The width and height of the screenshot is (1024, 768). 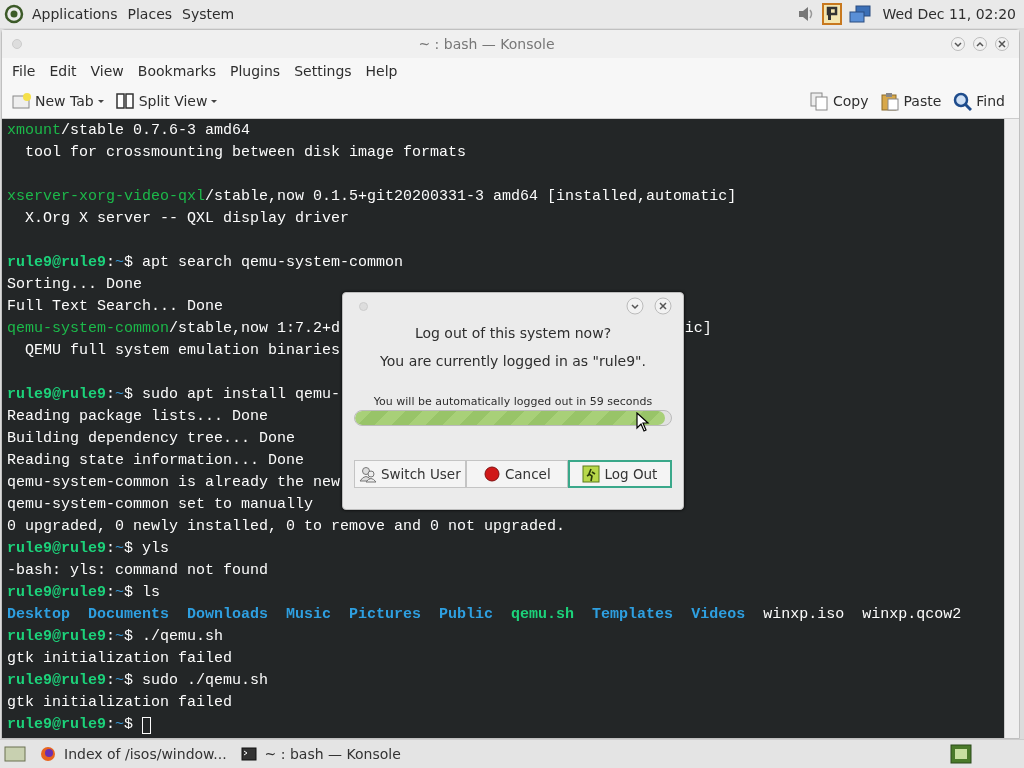 What do you see at coordinates (513, 401) in the screenshot?
I see `countdown-text: You will be automatically logged out in 59 seconds` at bounding box center [513, 401].